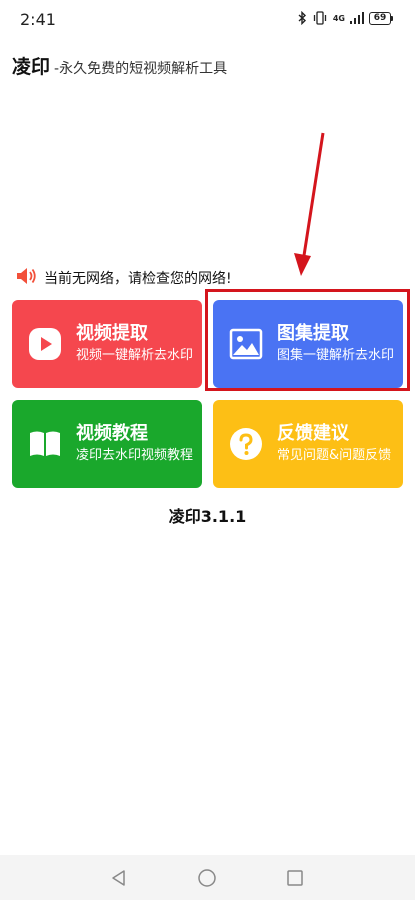 This screenshot has width=415, height=900. I want to click on album-extract-card: 图集提取 图集一键解析去水印, so click(308, 344).